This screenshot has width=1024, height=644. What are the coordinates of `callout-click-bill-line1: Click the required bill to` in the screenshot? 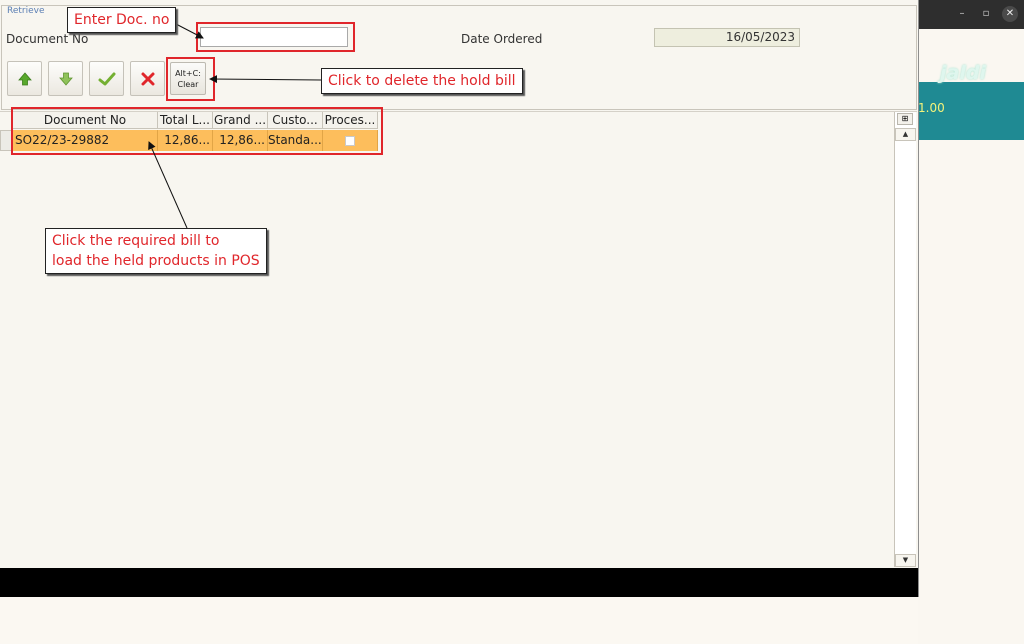 It's located at (136, 241).